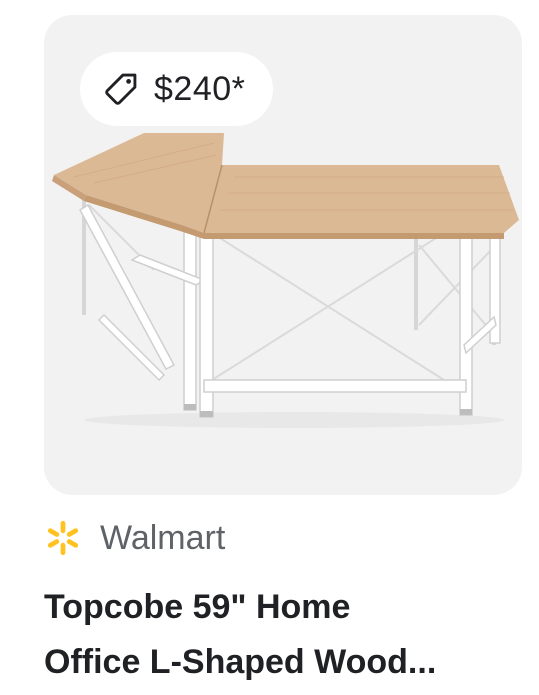 This screenshot has width=539, height=695. Describe the element at coordinates (197, 607) in the screenshot. I see `product-title-line-1: Topcobe 59" Home` at that location.